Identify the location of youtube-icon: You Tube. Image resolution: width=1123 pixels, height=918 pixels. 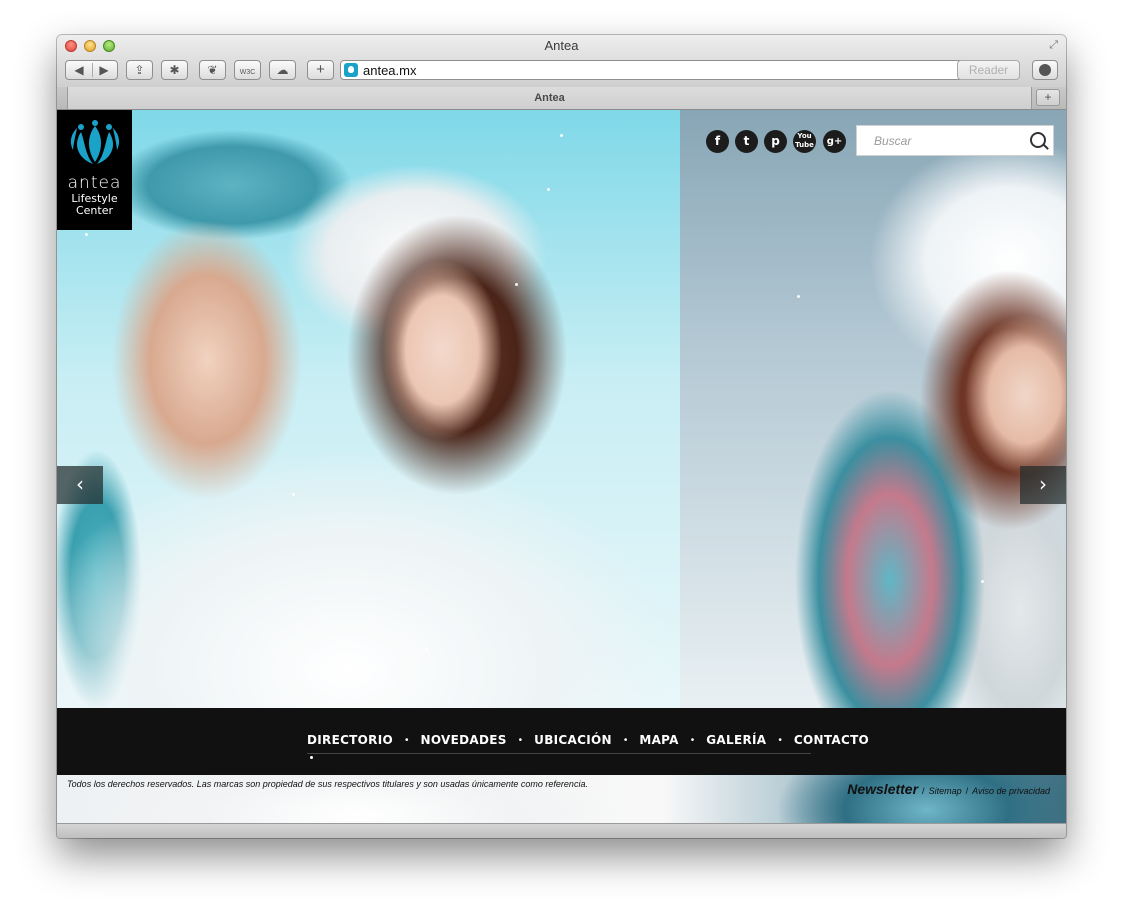
(804, 141).